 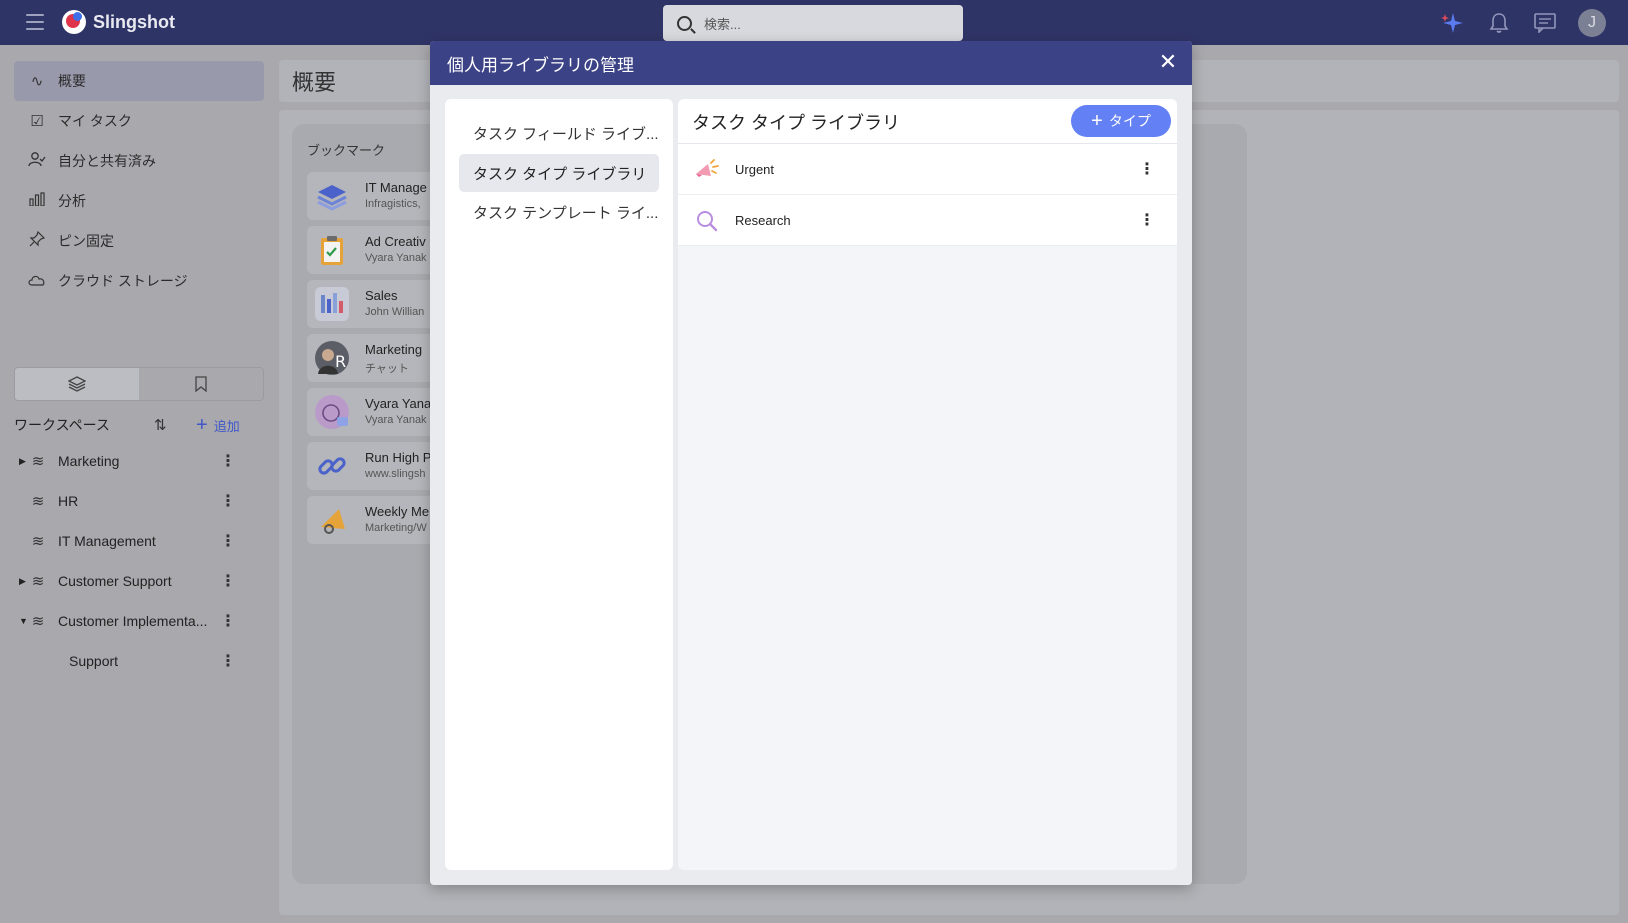 I want to click on clipboard-check-icon: ☑, so click(x=37, y=121).